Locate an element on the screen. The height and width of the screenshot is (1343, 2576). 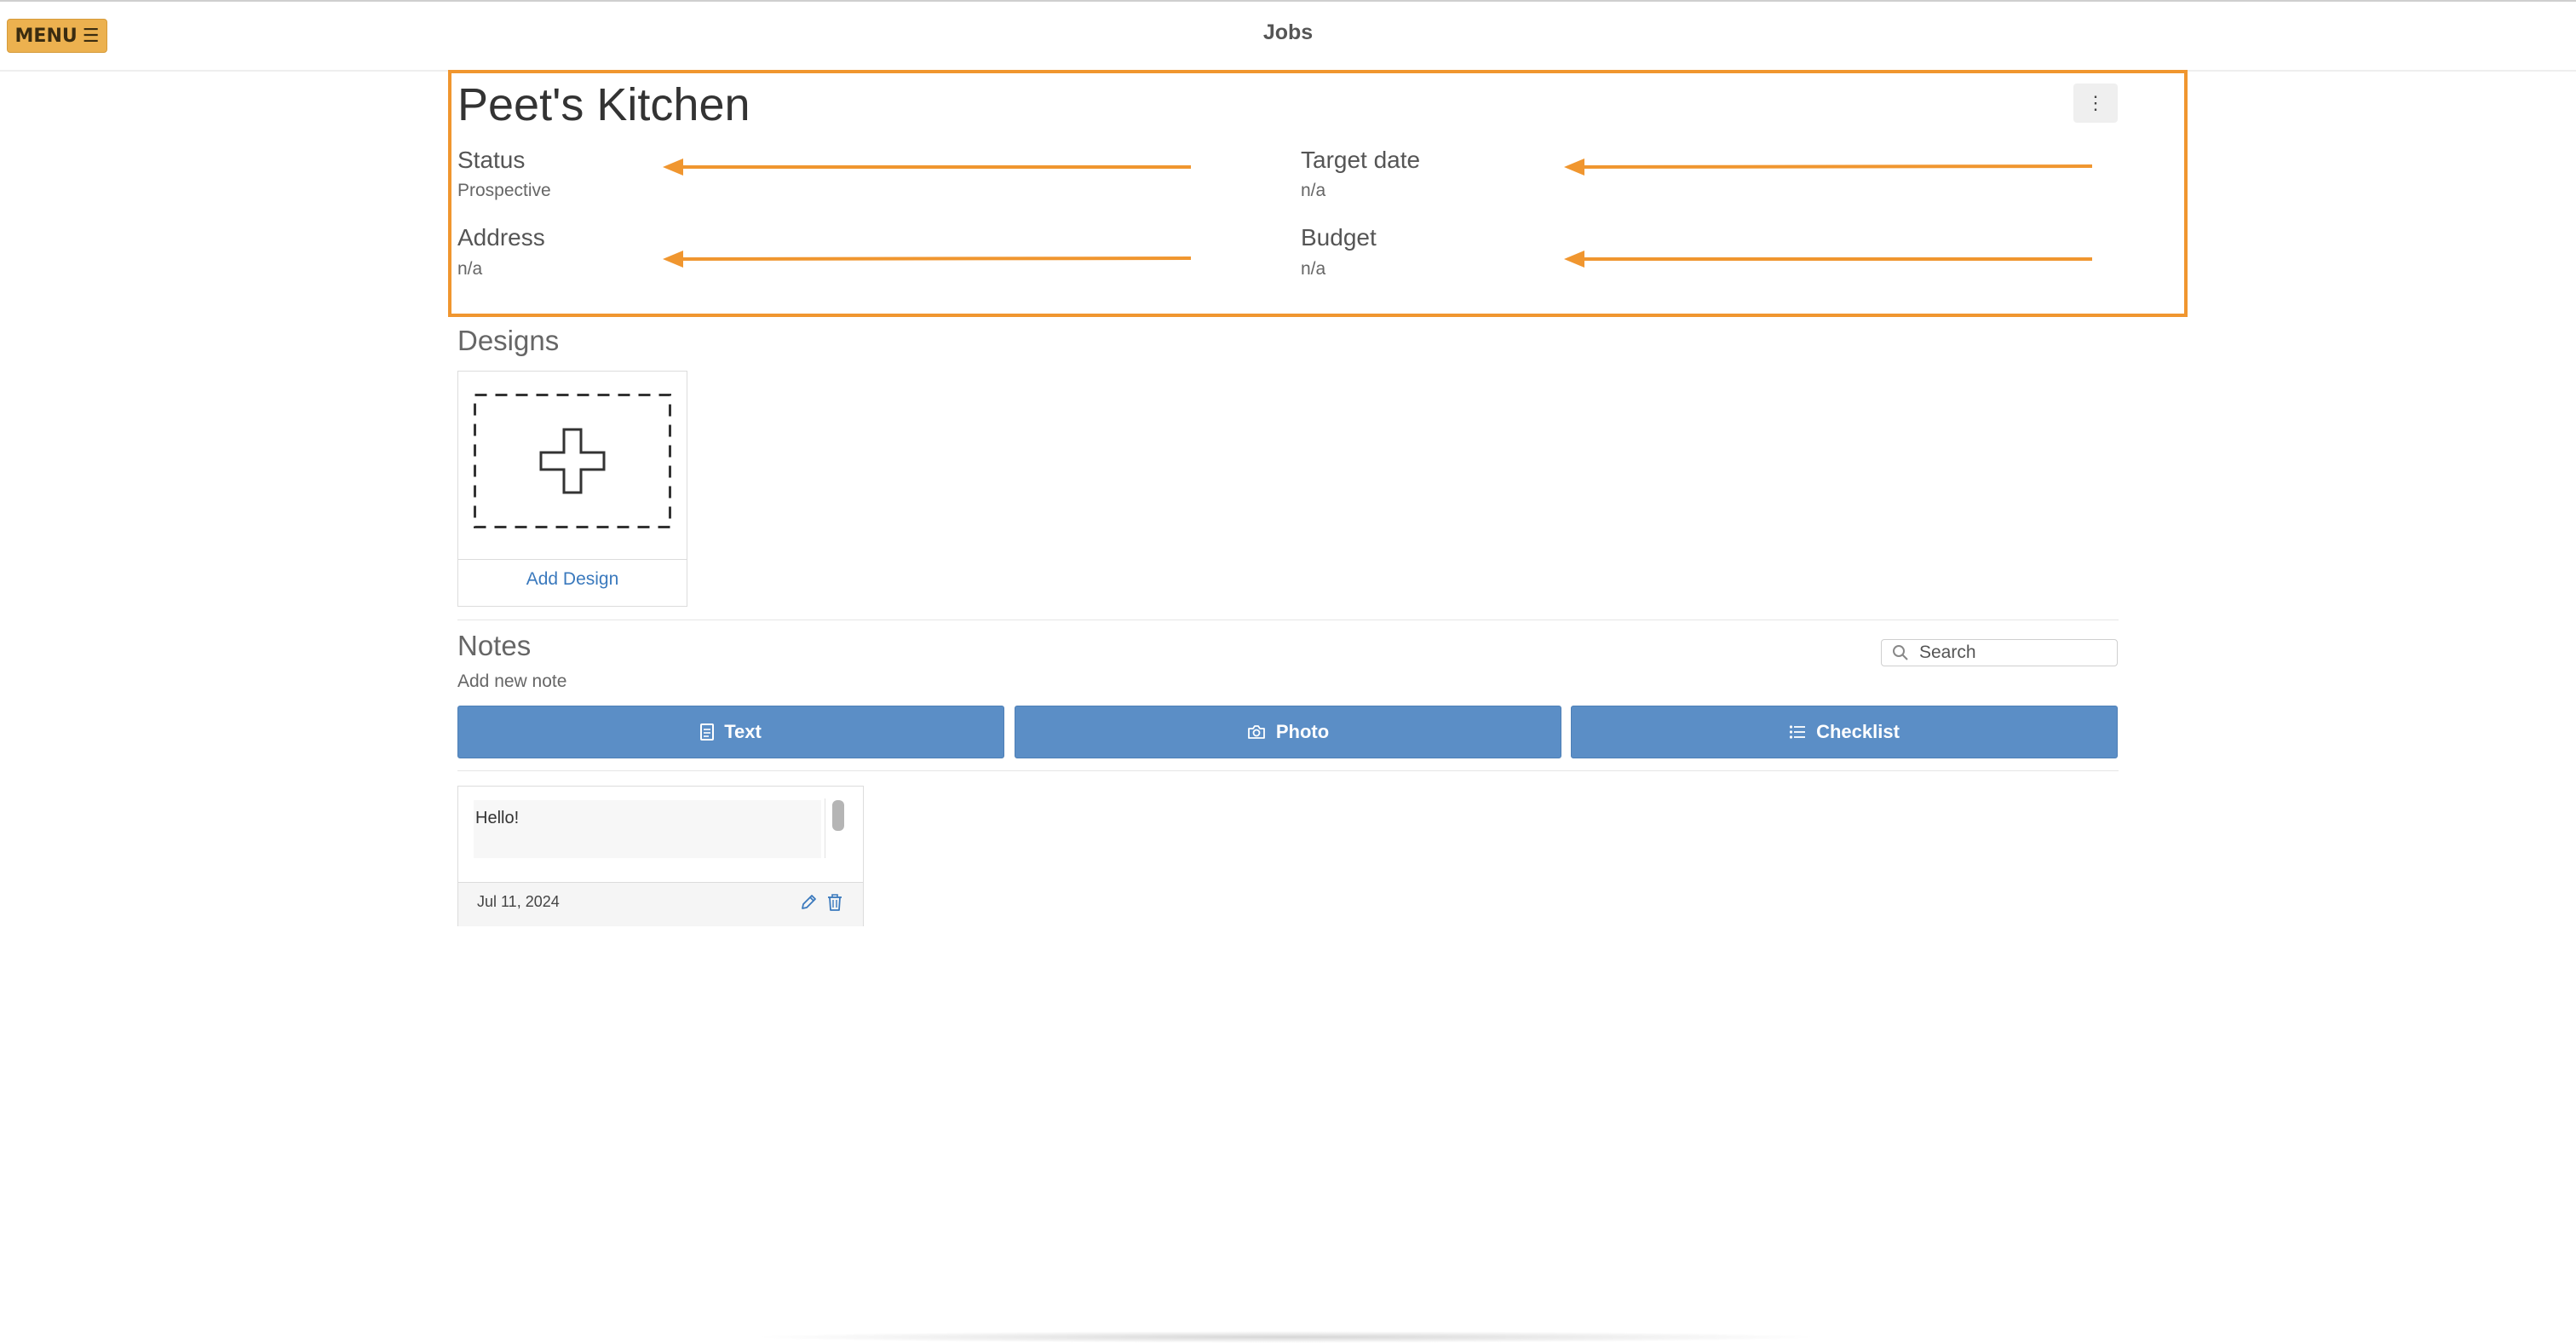
add-photo-note-button: Photo is located at coordinates (1288, 732).